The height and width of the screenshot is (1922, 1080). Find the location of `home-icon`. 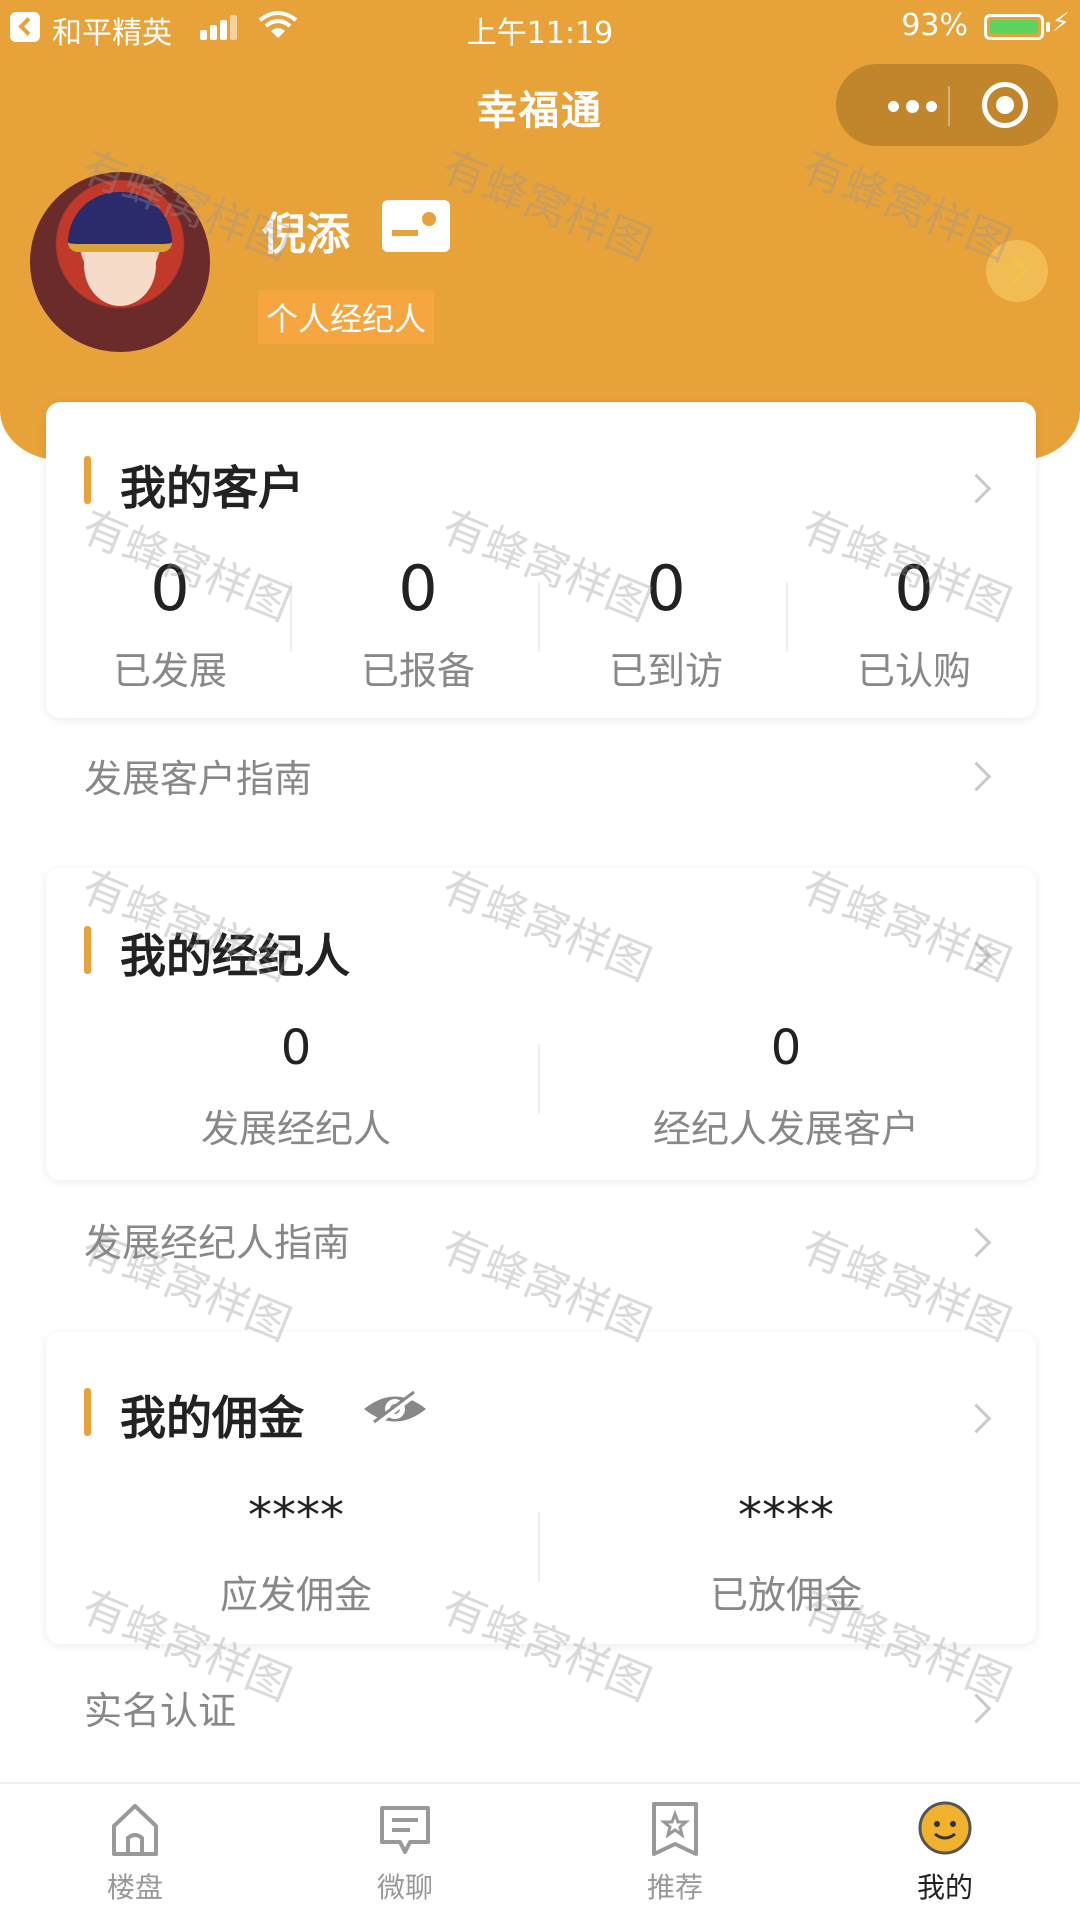

home-icon is located at coordinates (135, 1830).